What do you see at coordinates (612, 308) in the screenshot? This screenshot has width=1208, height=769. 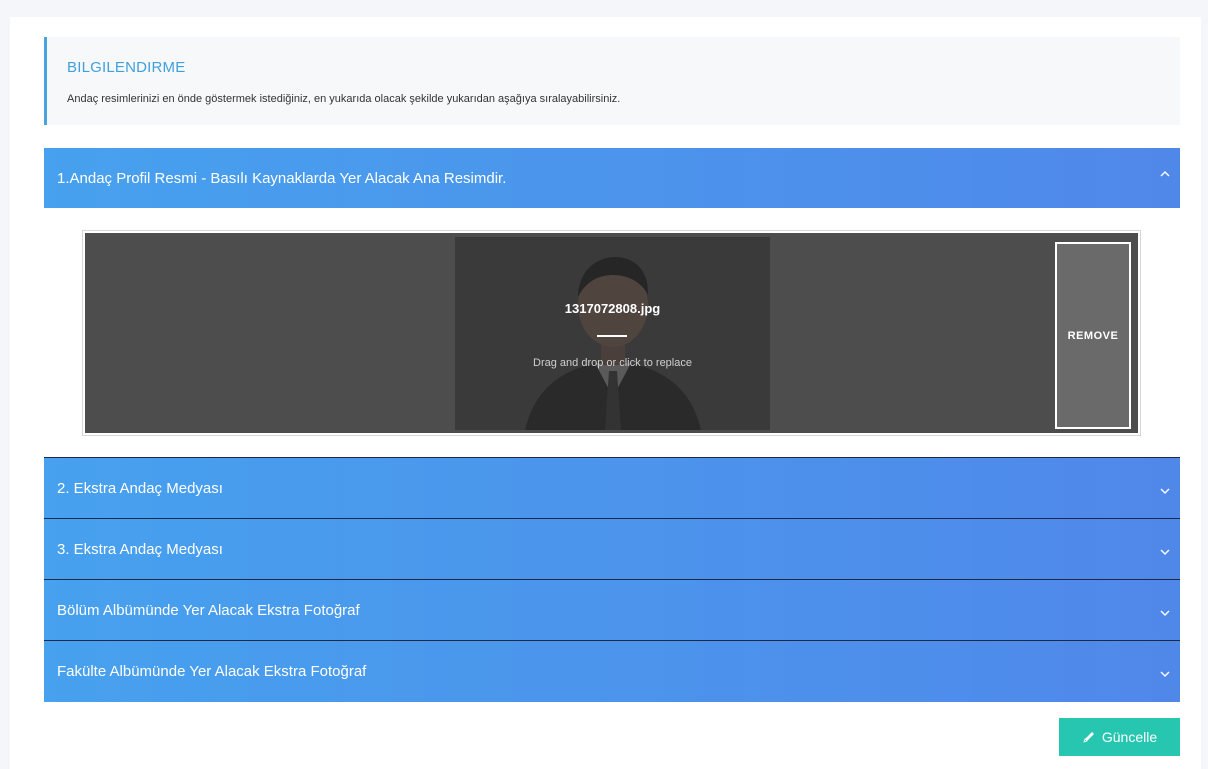 I see `file-name: 1317072808.jpg` at bounding box center [612, 308].